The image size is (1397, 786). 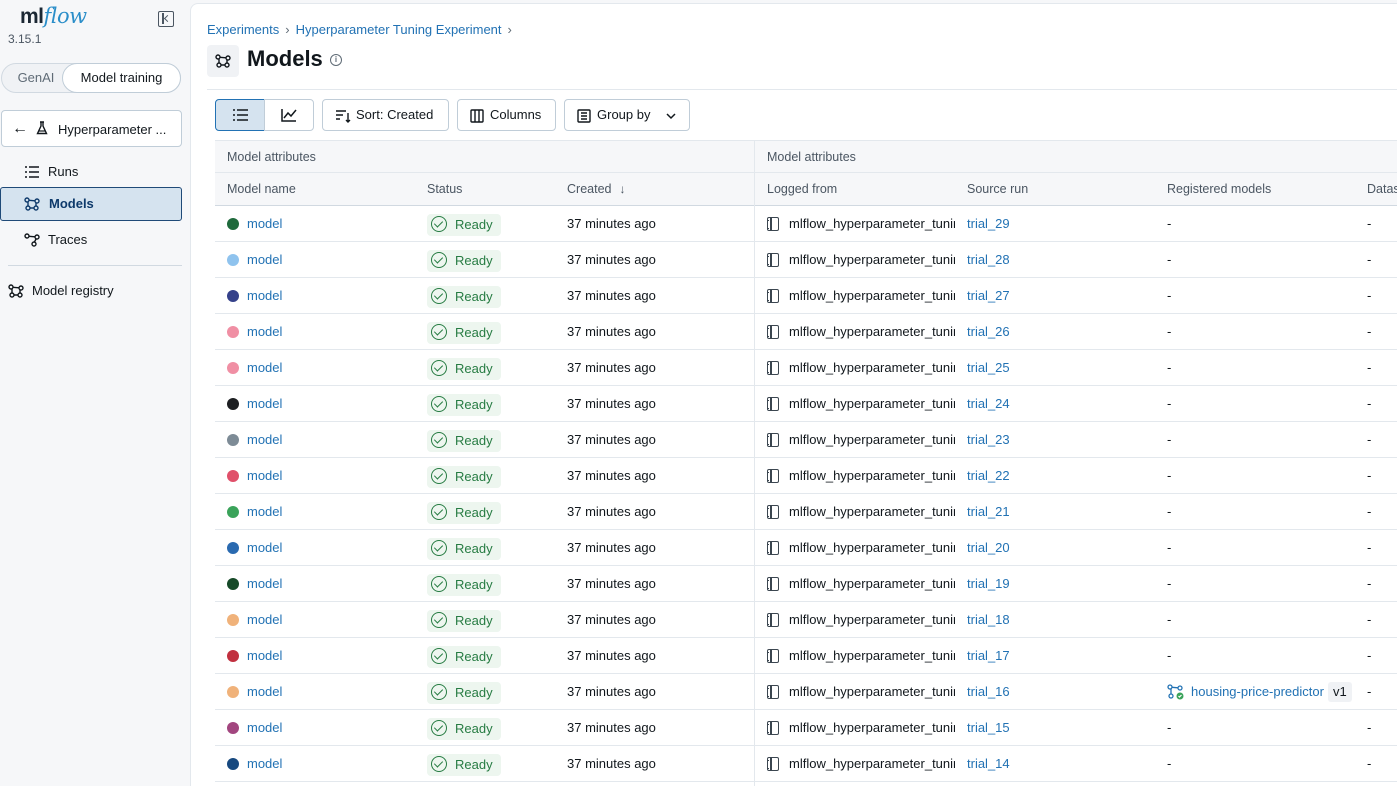 I want to click on source-run-link: trial_22, so click(x=988, y=475).